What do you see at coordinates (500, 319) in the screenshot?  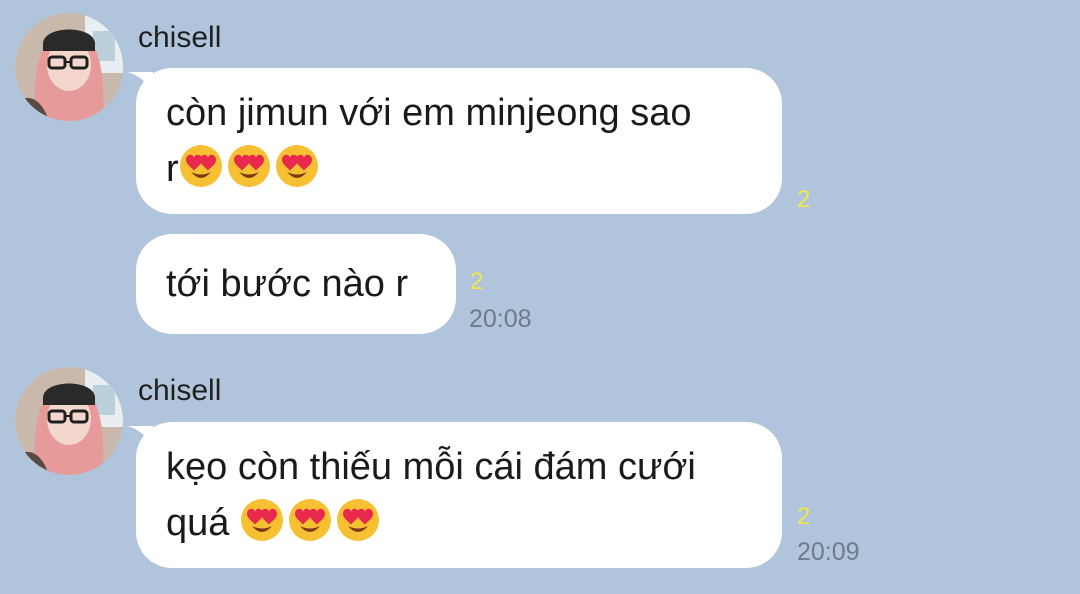 I see `message-time: 20:08` at bounding box center [500, 319].